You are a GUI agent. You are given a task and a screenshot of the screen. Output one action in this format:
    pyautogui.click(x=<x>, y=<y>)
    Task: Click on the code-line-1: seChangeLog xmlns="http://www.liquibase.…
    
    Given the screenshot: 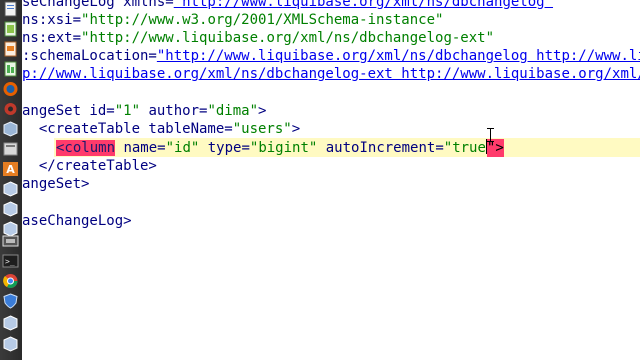 What is the action you would take?
    pyautogui.click(x=288, y=5)
    